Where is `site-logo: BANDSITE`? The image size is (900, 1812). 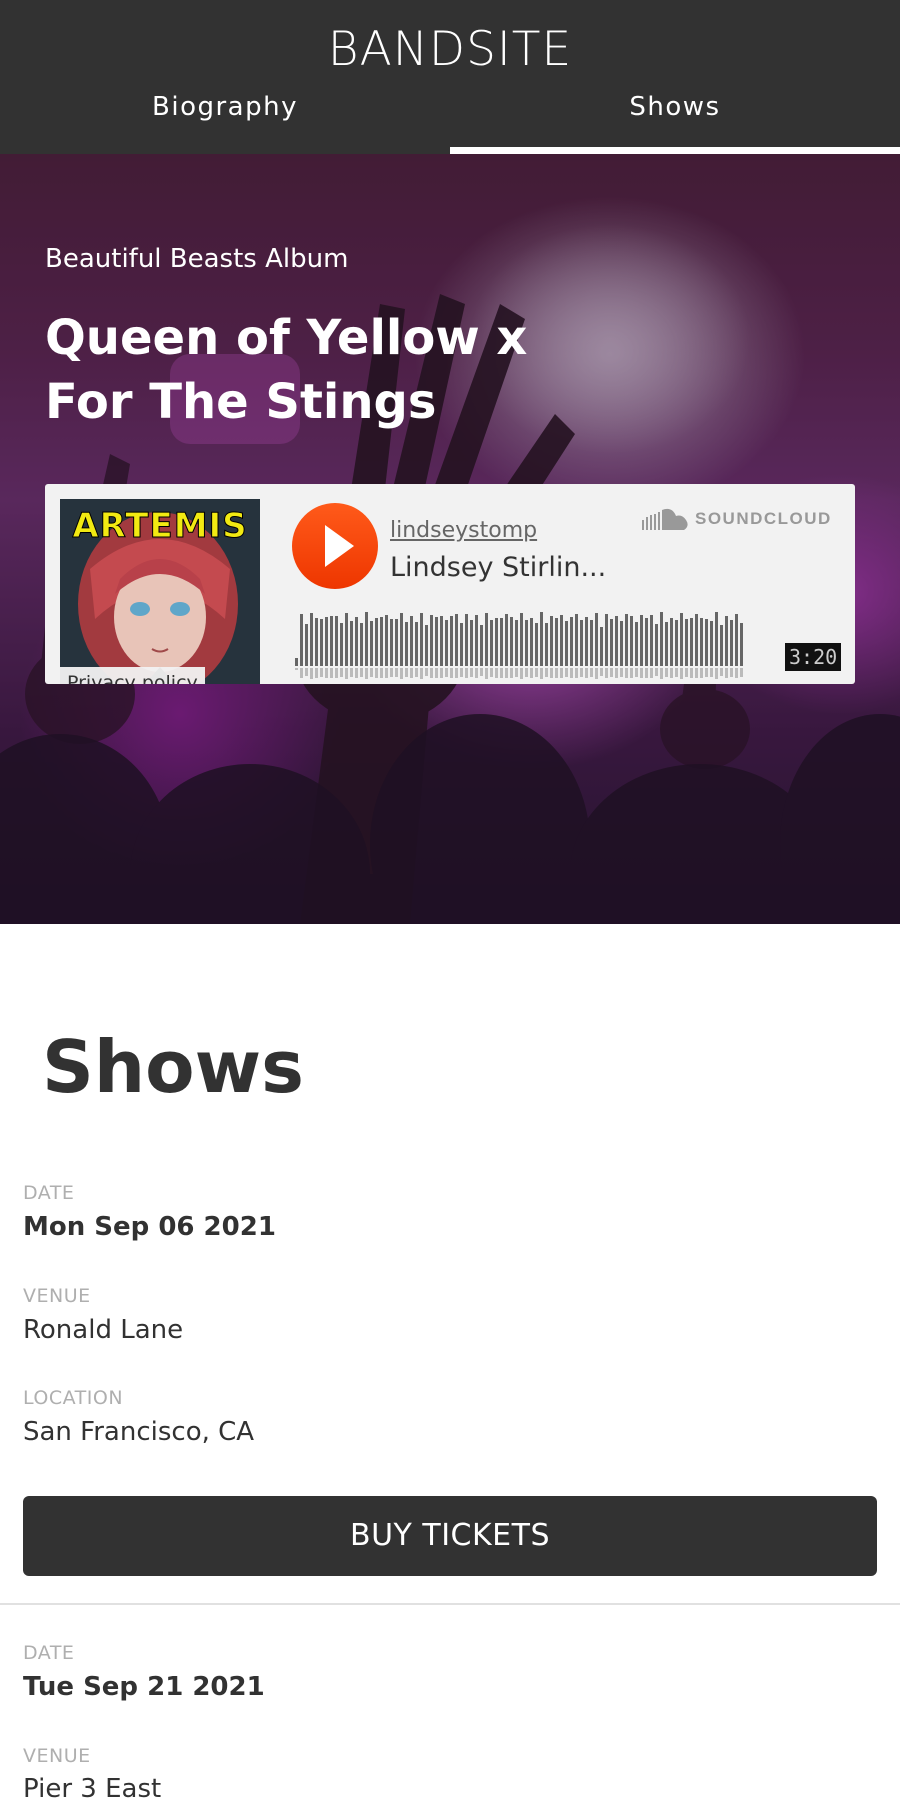
site-logo: BANDSITE is located at coordinates (450, 49).